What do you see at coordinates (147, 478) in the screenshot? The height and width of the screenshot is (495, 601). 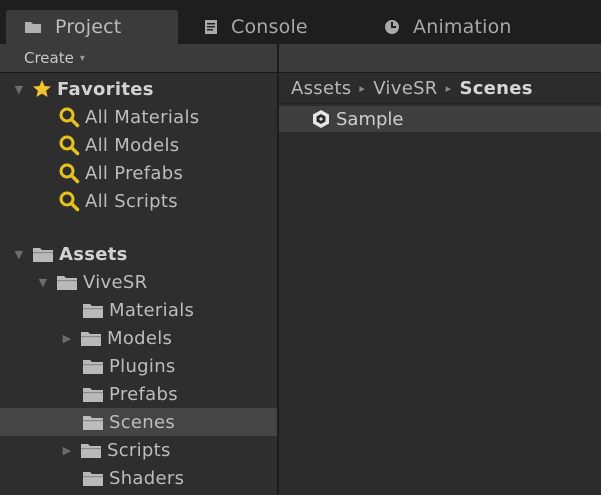 I see `tree-item-label: Shaders` at bounding box center [147, 478].